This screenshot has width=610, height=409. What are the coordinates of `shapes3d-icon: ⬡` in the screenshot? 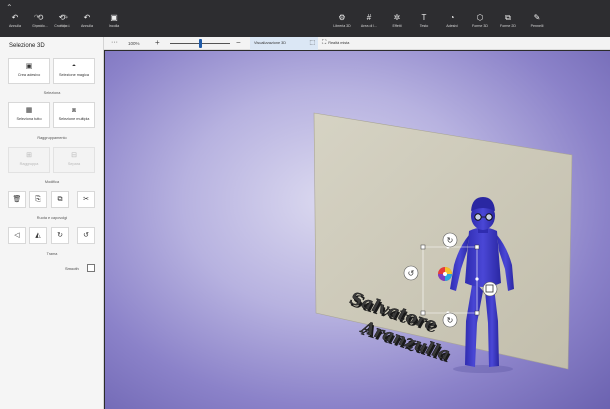 It's located at (480, 17).